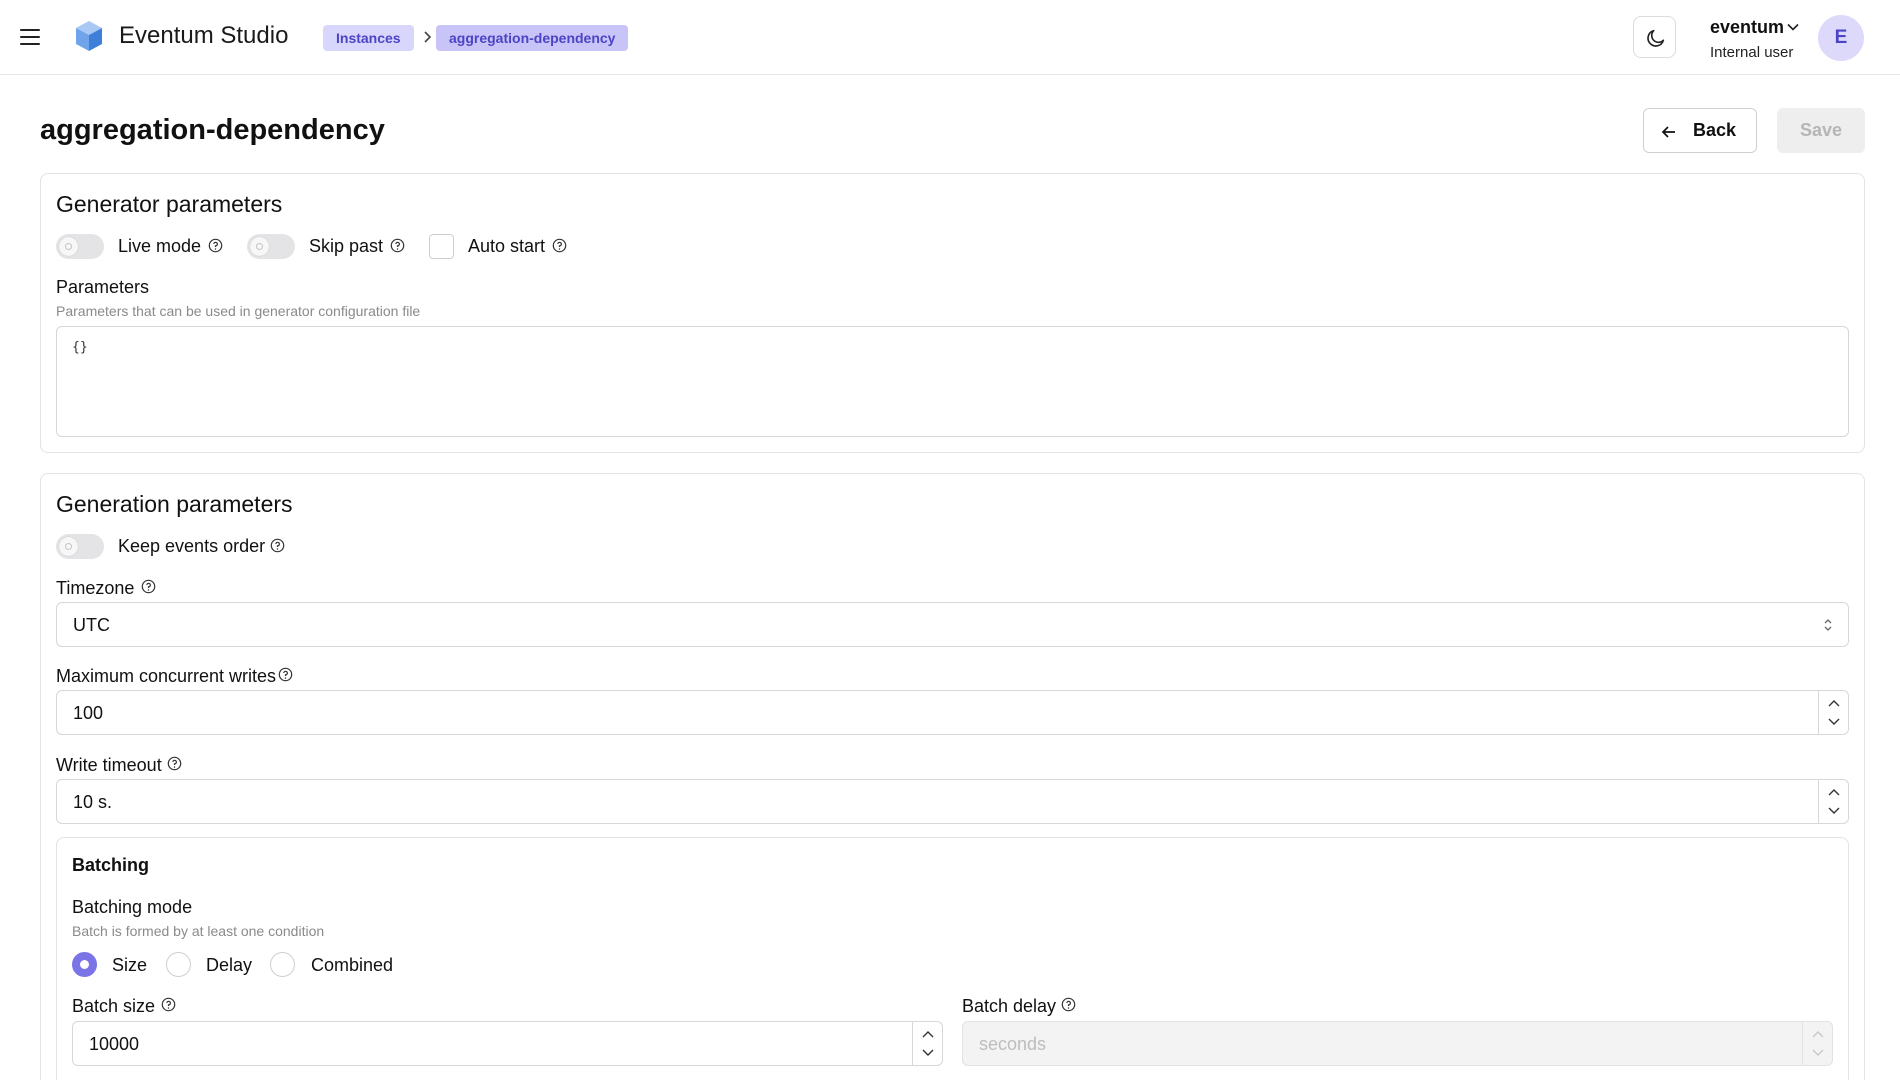 The height and width of the screenshot is (1080, 1900). Describe the element at coordinates (132, 907) in the screenshot. I see `batching-mode-label: Batching mode` at that location.